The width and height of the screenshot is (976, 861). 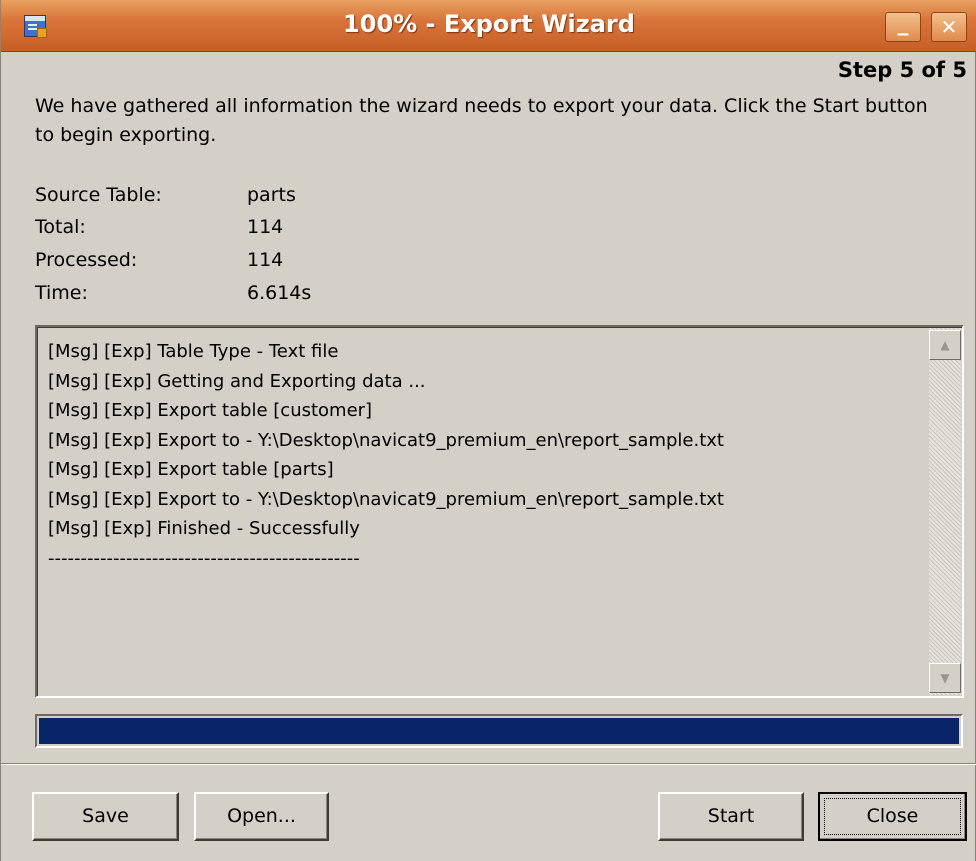 I want to click on scroll-down-icon: ▼, so click(x=945, y=678).